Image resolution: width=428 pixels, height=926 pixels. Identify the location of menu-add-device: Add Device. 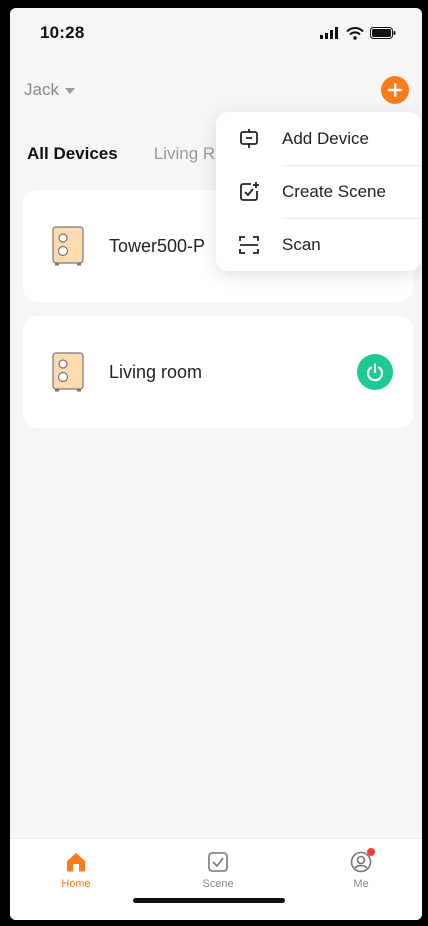
(318, 138).